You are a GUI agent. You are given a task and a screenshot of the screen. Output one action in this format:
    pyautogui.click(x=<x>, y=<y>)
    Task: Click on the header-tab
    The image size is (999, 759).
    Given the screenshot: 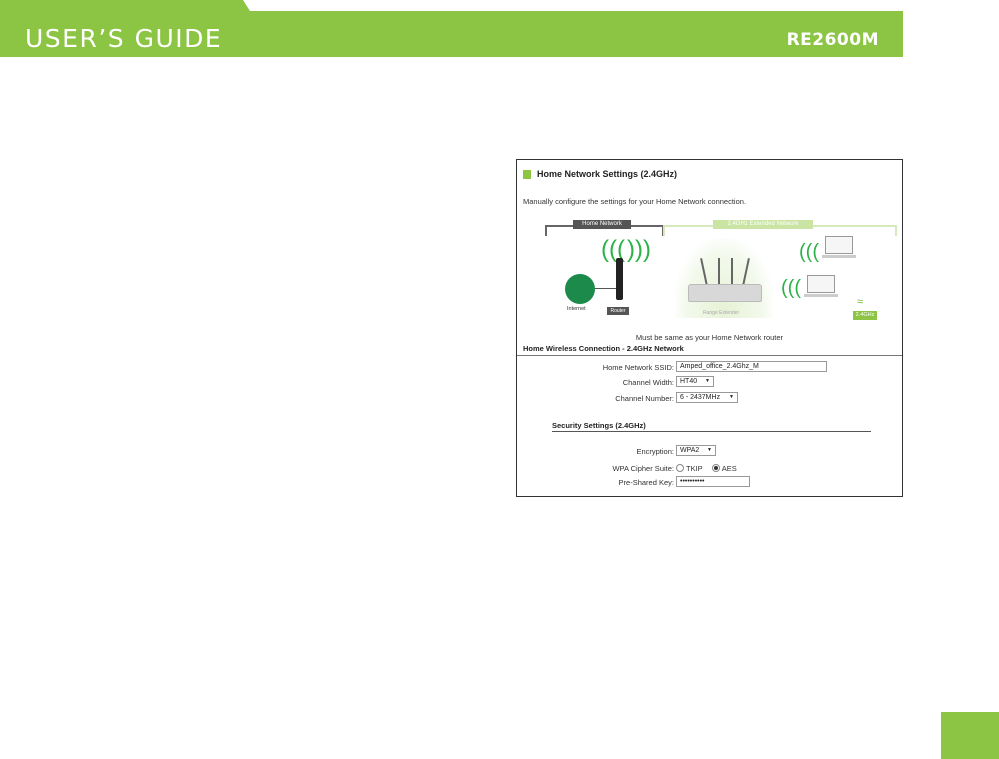 What is the action you would take?
    pyautogui.click(x=125, y=5)
    